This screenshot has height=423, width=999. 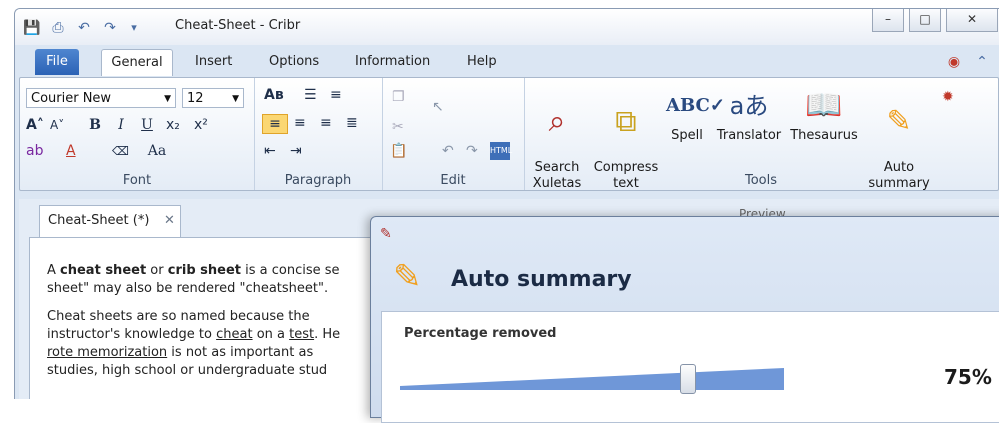 I want to click on close-button: ✕, so click(x=972, y=20).